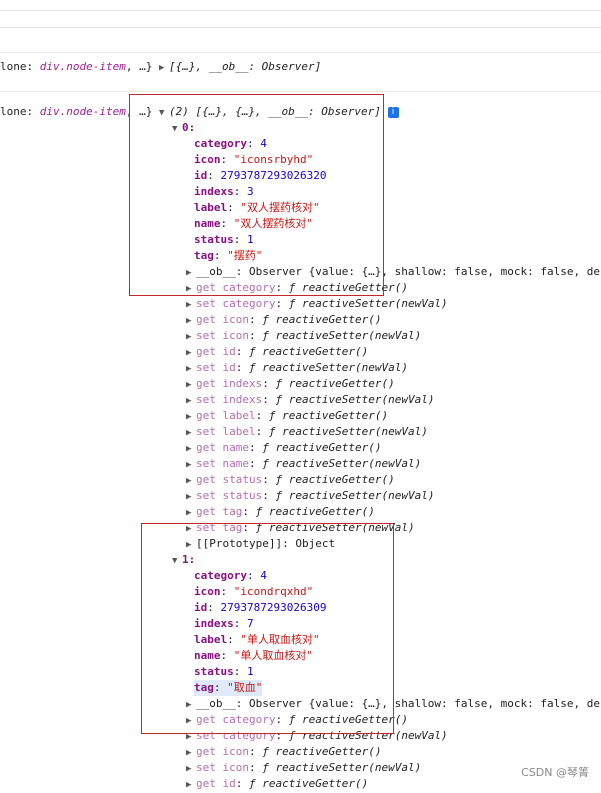 The height and width of the screenshot is (793, 601). What do you see at coordinates (20, 66) in the screenshot?
I see `line1-prefix: lone:` at bounding box center [20, 66].